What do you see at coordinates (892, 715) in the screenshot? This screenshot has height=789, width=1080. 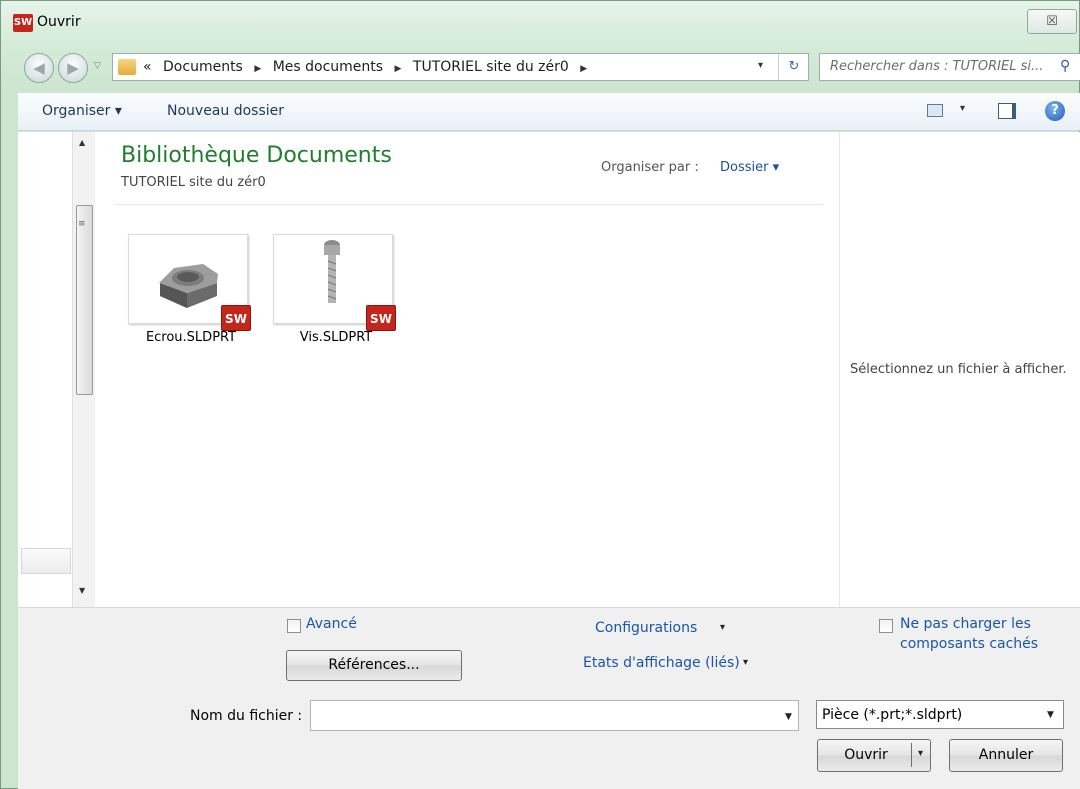 I see `file-type-value: Pièce (*.prt;*.sldprt)` at bounding box center [892, 715].